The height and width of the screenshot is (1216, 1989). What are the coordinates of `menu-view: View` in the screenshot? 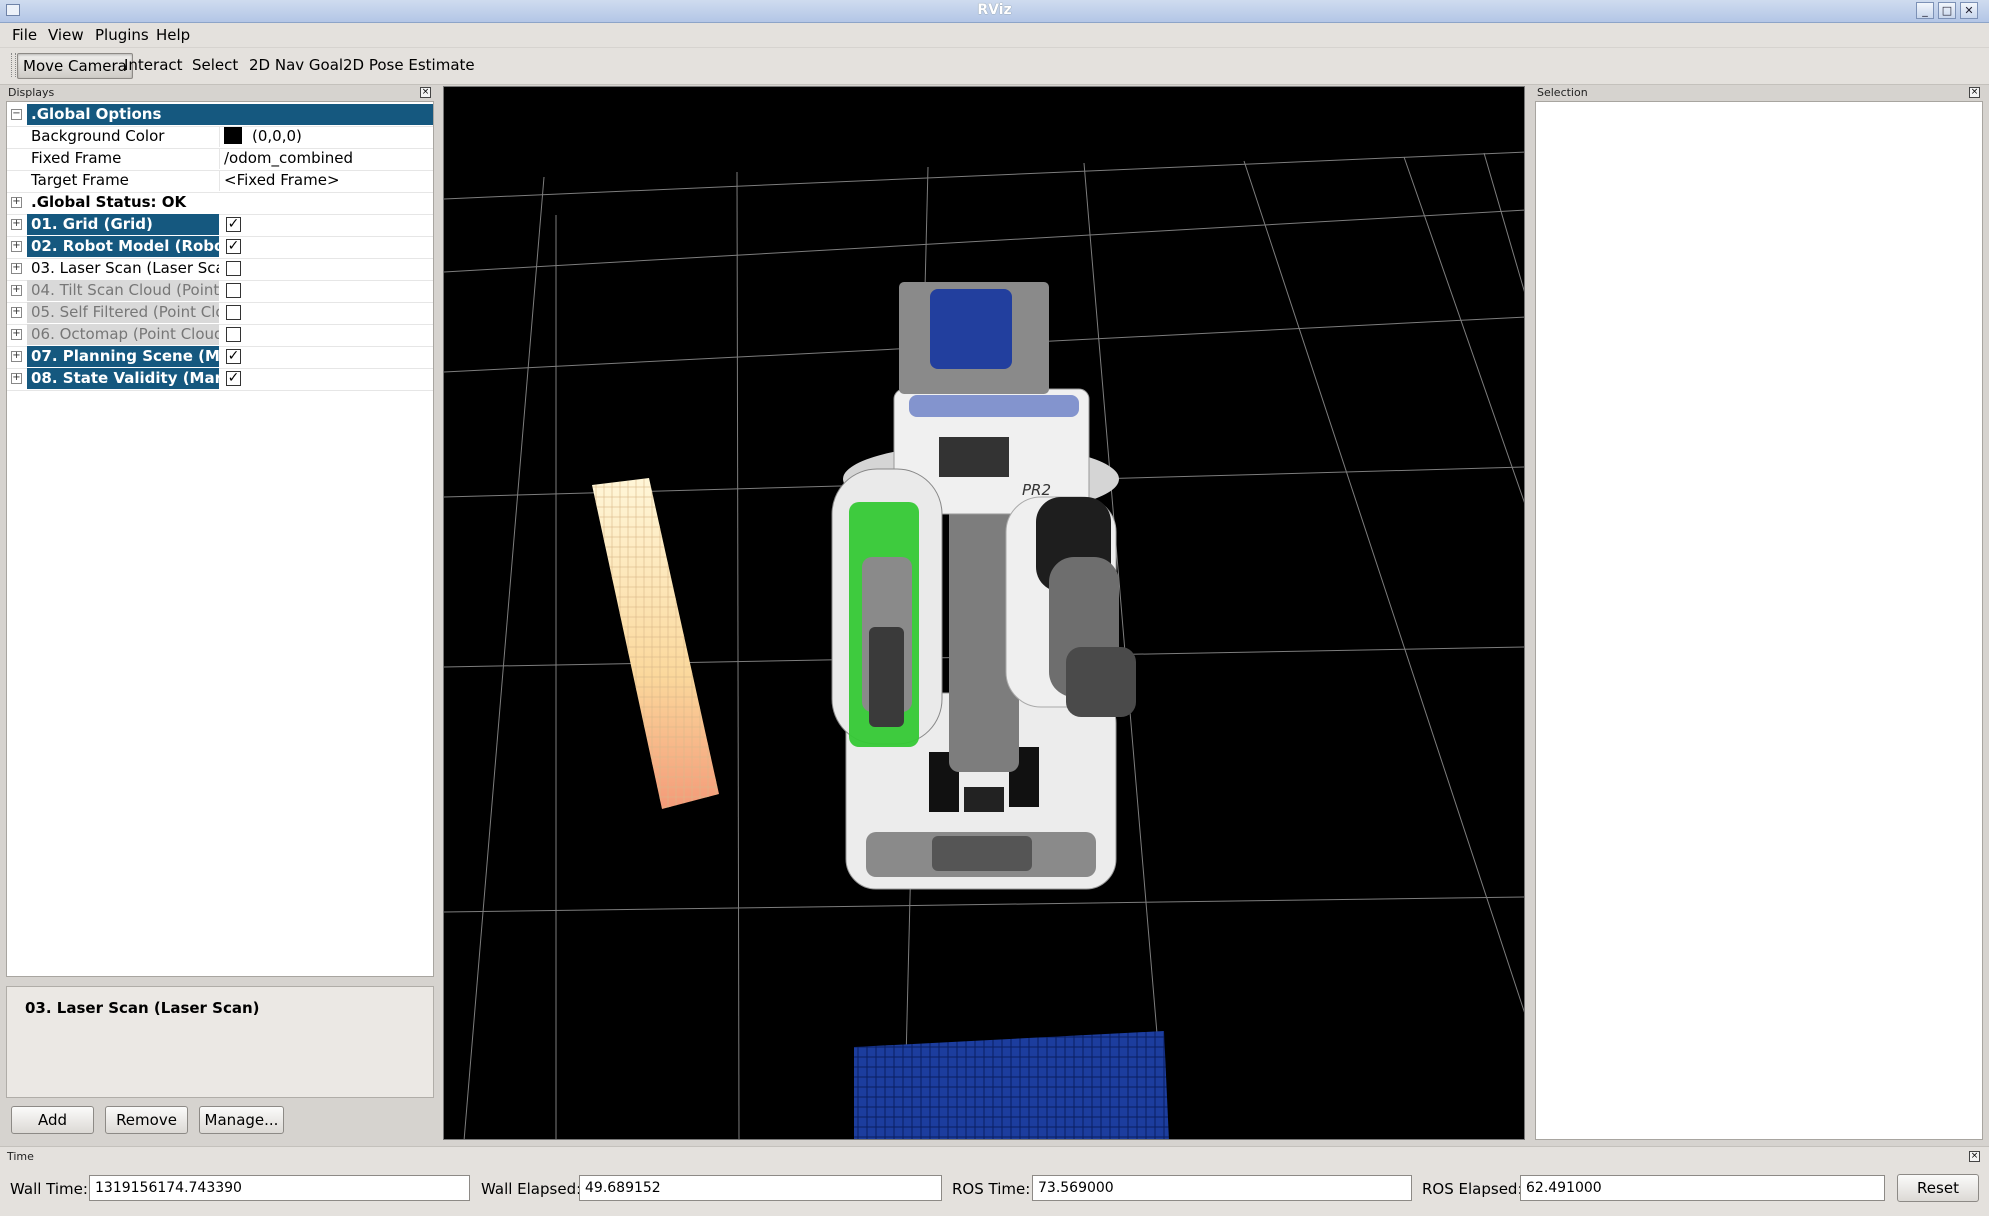 It's located at (66, 35).